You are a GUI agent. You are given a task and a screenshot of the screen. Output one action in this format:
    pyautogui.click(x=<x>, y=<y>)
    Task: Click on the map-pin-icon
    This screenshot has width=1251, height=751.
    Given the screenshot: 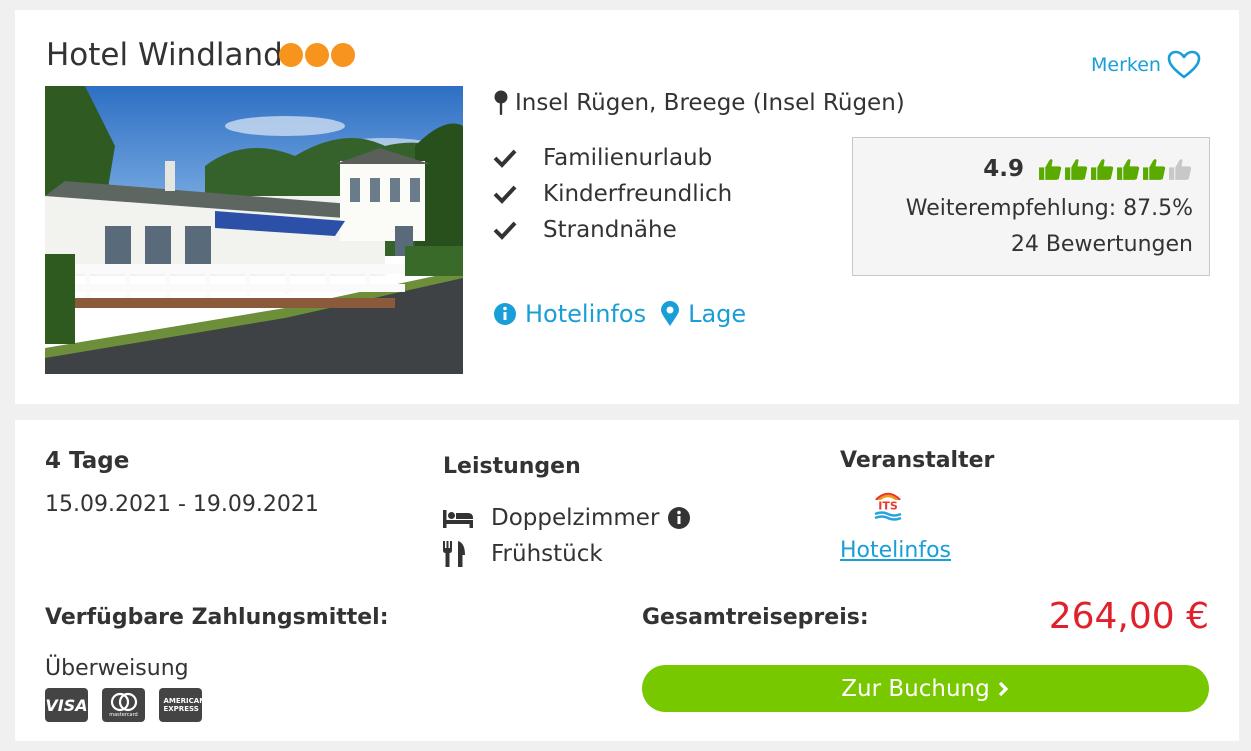 What is the action you would take?
    pyautogui.click(x=670, y=313)
    